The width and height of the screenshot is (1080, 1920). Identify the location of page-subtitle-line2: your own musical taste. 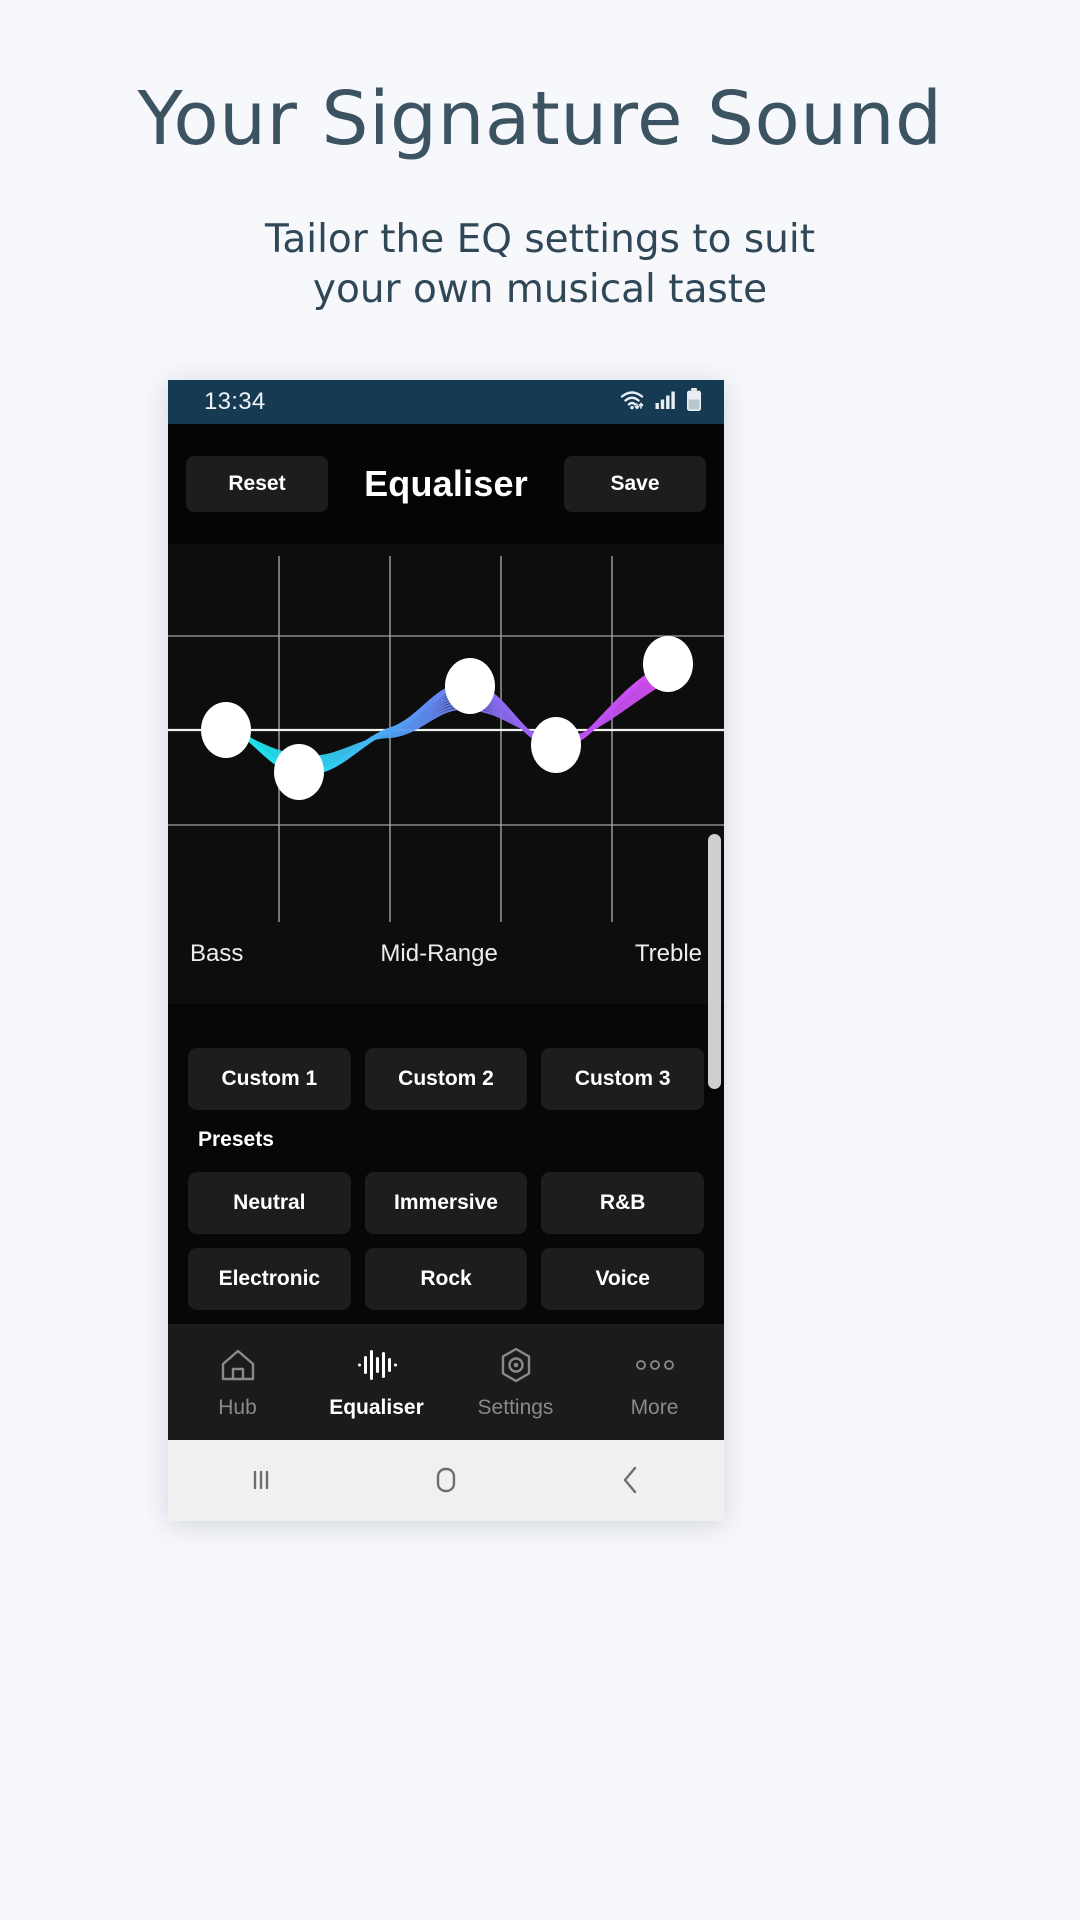
(540, 289).